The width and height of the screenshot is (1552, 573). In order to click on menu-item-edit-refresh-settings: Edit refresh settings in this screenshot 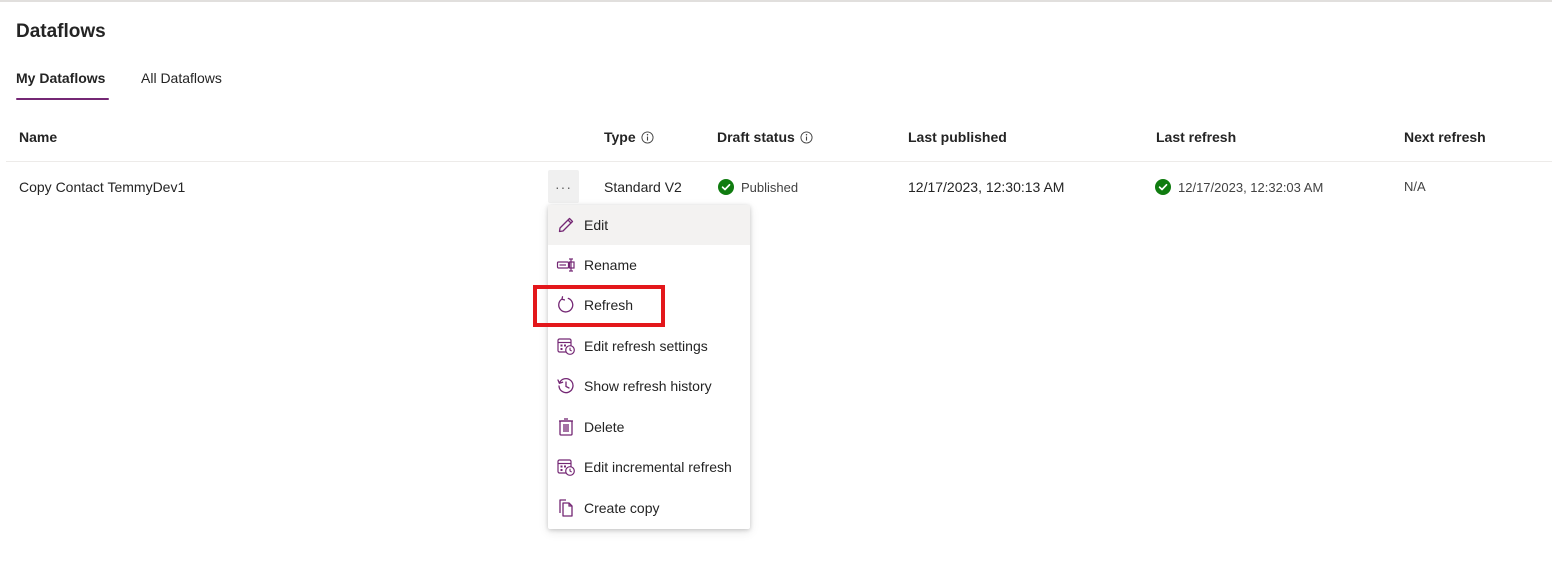, I will do `click(649, 346)`.